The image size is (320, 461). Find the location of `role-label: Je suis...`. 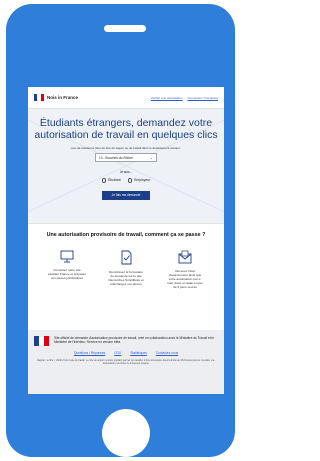

role-label: Je suis... is located at coordinates (126, 172).